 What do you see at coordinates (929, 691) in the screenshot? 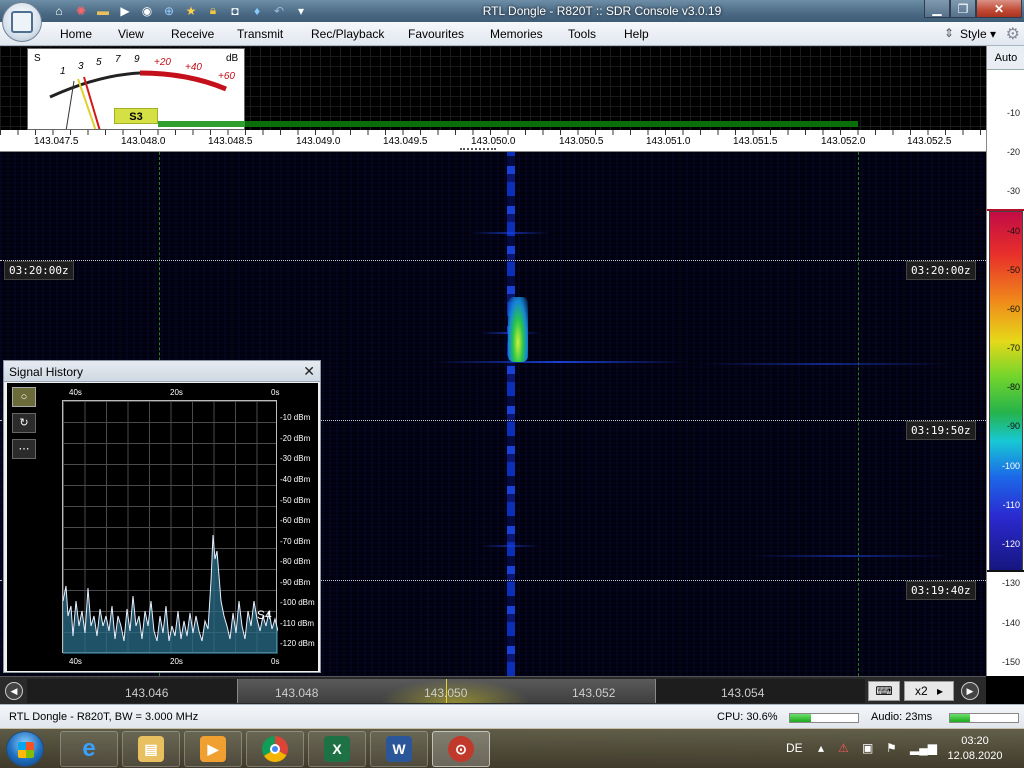
I see `zoom-selector: x2 ▸` at bounding box center [929, 691].